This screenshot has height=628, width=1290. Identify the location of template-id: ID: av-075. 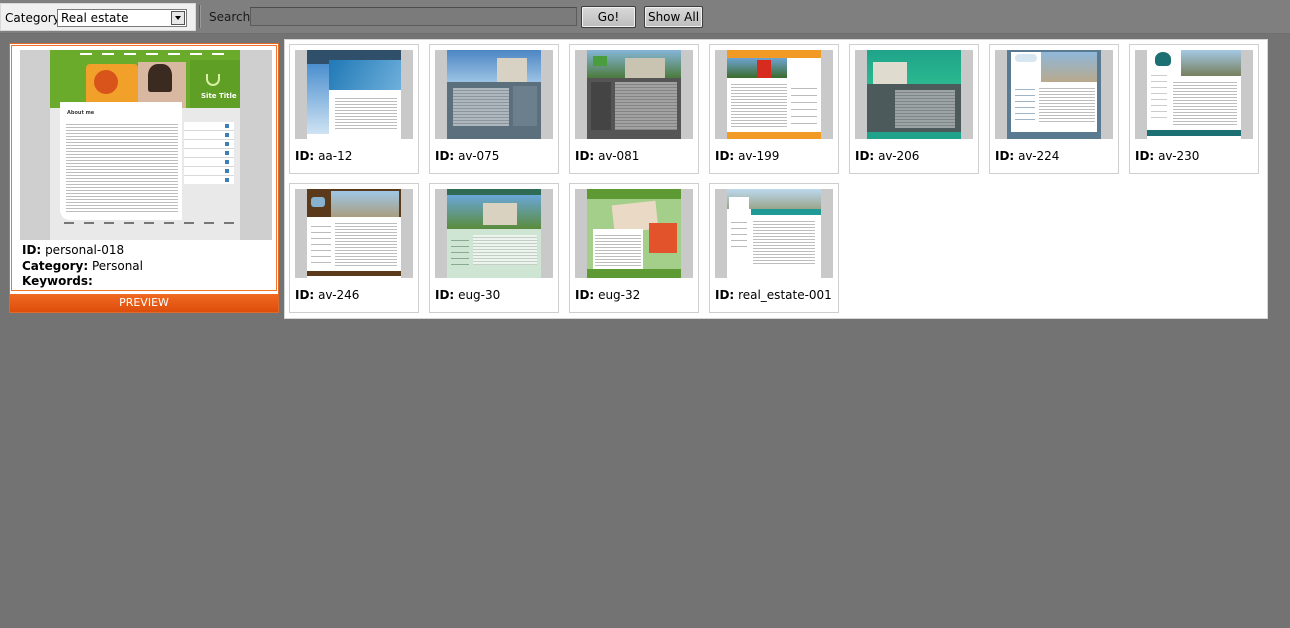
(467, 156).